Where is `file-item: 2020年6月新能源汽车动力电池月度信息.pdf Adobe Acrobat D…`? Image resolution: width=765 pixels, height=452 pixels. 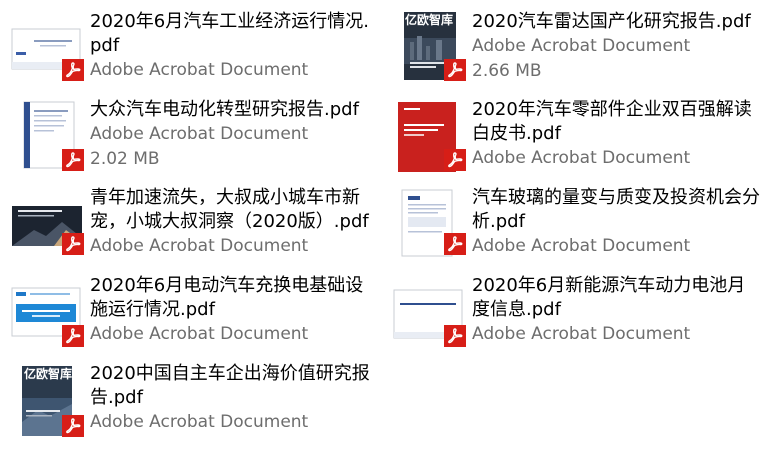
file-item: 2020年6月新能源汽车动力电池月度信息.pdf Adobe Acrobat D… is located at coordinates (577, 316).